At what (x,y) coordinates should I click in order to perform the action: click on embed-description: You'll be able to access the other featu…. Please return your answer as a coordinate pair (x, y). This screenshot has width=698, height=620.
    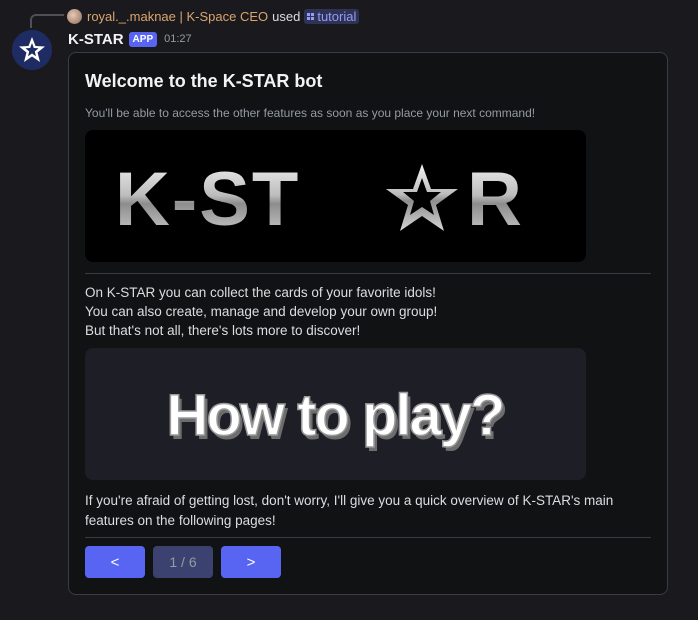
    Looking at the image, I should click on (310, 113).